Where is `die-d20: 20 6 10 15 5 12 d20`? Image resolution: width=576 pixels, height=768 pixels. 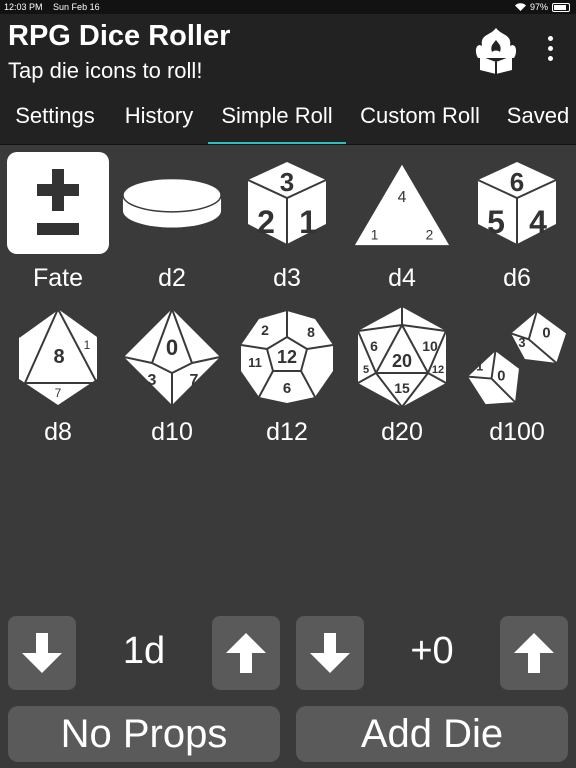
die-d20: 20 6 10 15 5 12 d20 is located at coordinates (402, 376).